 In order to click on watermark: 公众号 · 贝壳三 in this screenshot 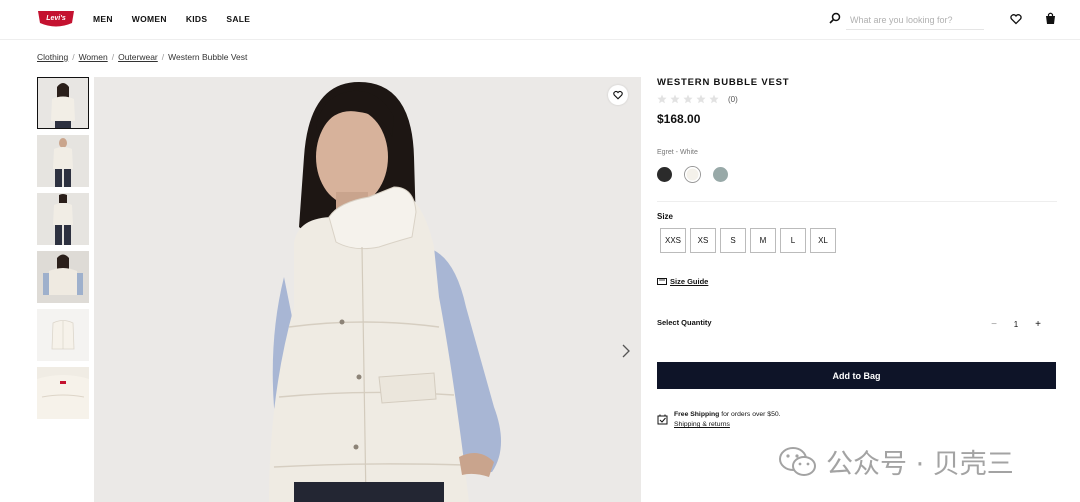, I will do `click(896, 461)`.